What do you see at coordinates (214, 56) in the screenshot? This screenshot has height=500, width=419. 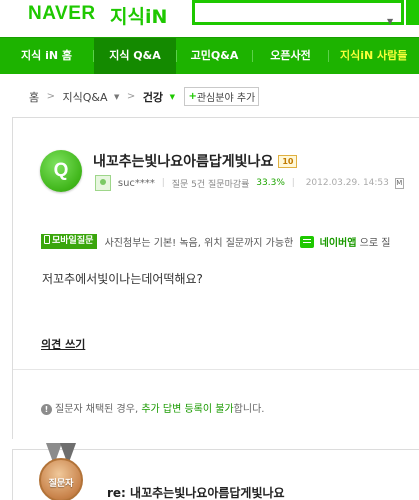 I see `nav-item-worry-qna: 고민Q&A` at bounding box center [214, 56].